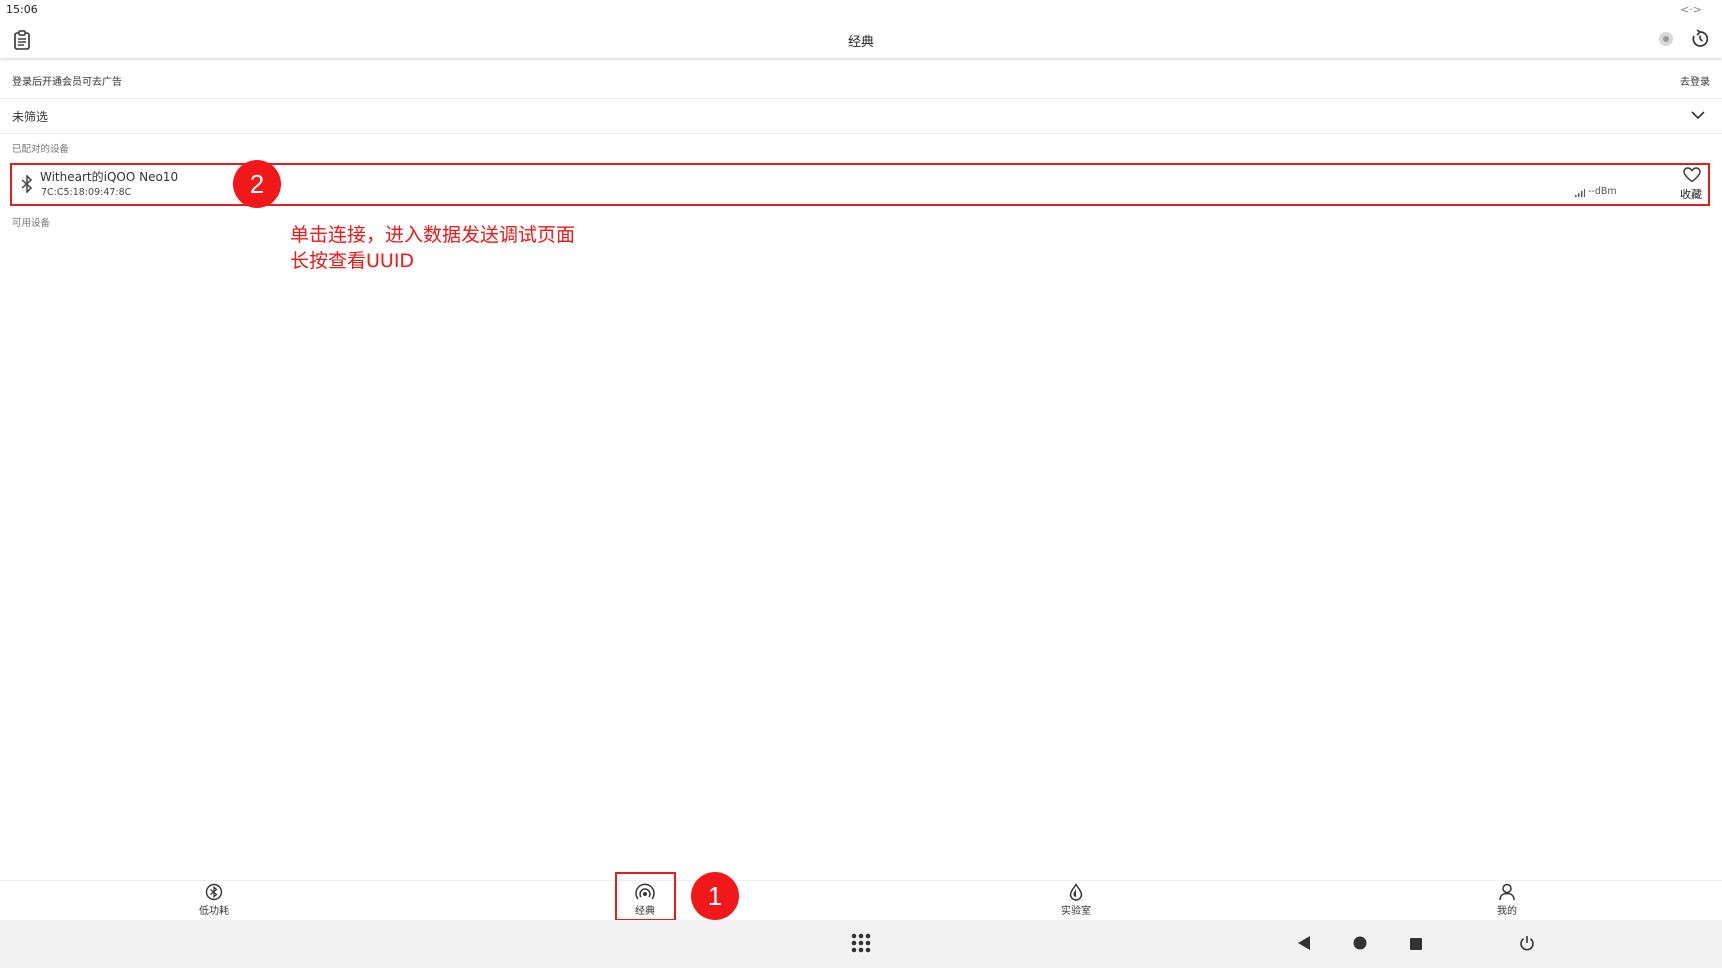 The width and height of the screenshot is (1722, 968). I want to click on login-link: 去登录, so click(1695, 80).